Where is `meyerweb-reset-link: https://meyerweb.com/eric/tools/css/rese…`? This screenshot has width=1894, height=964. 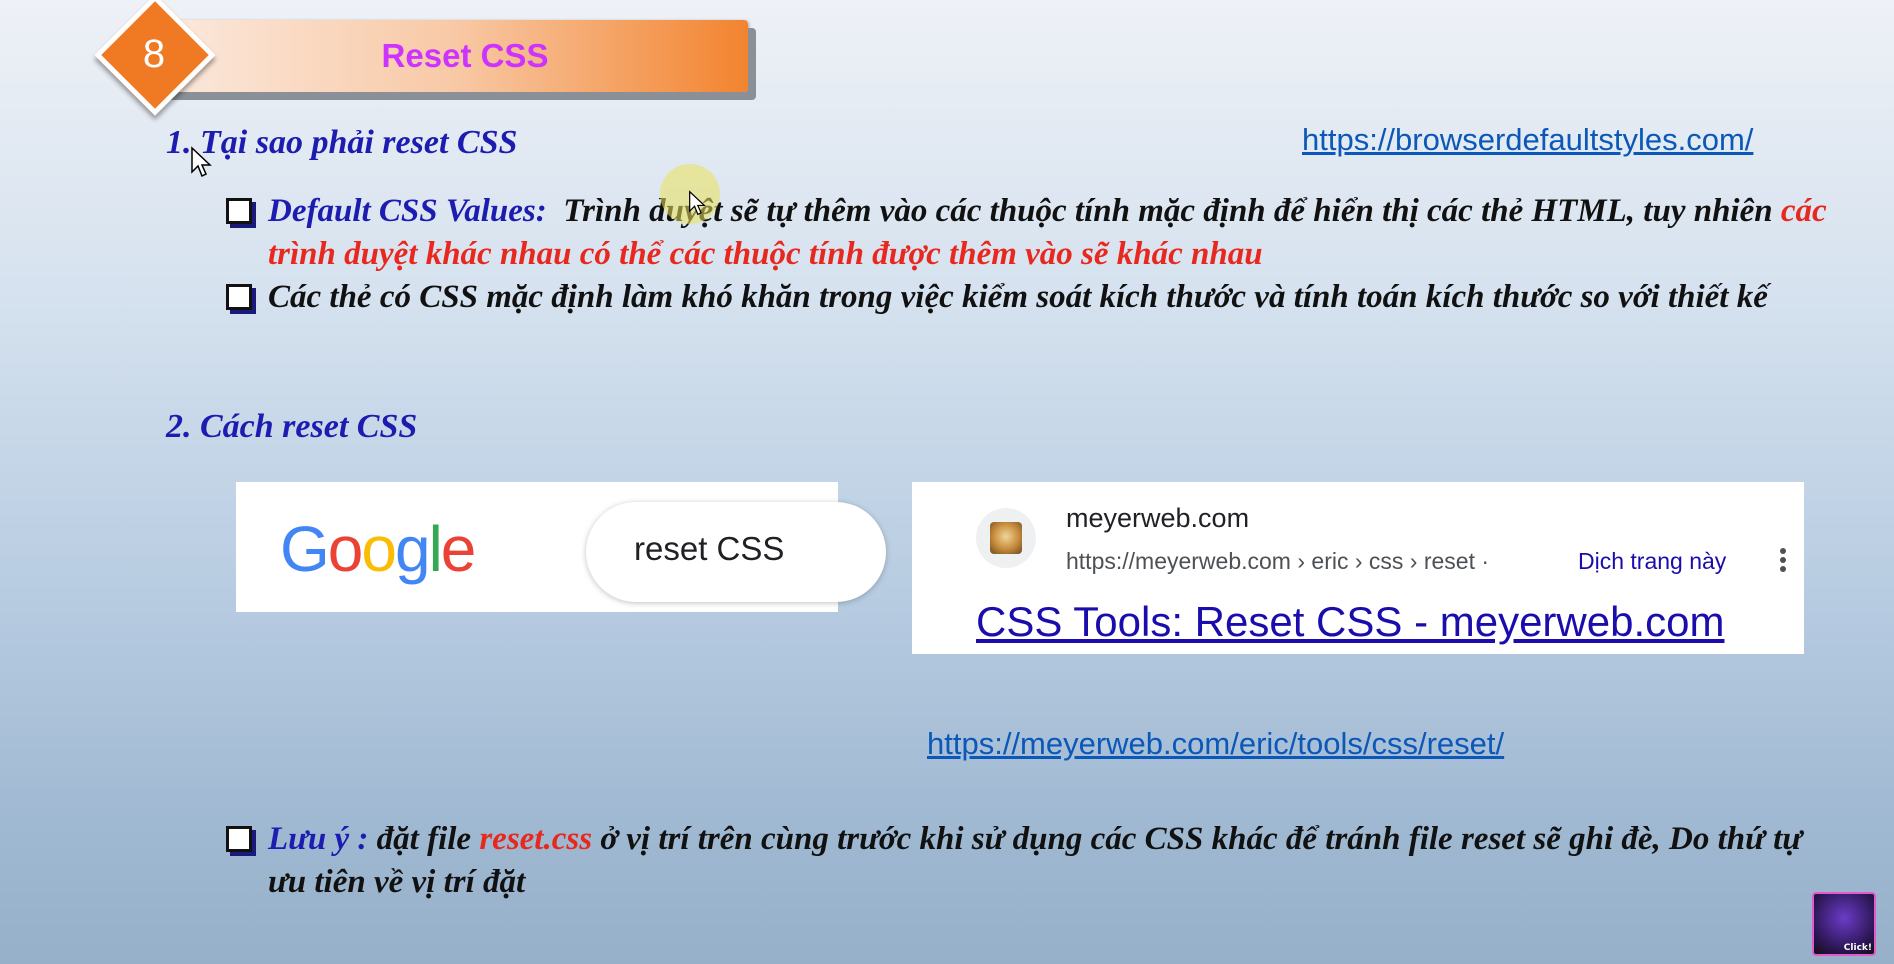 meyerweb-reset-link: https://meyerweb.com/eric/tools/css/rese… is located at coordinates (1215, 744).